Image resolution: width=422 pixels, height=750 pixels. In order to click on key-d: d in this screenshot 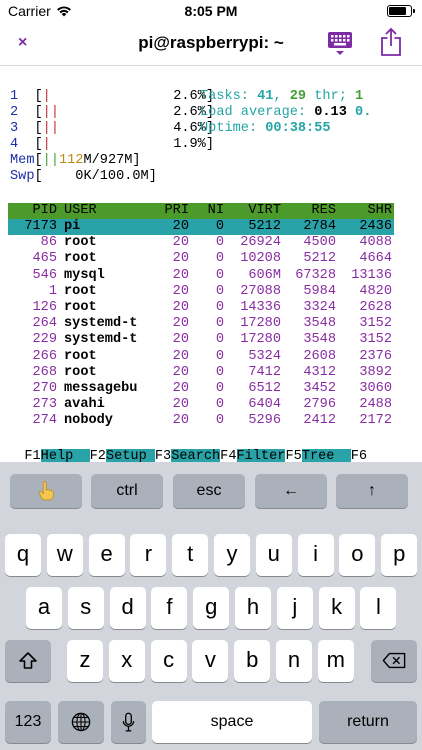, I will do `click(127, 608)`.